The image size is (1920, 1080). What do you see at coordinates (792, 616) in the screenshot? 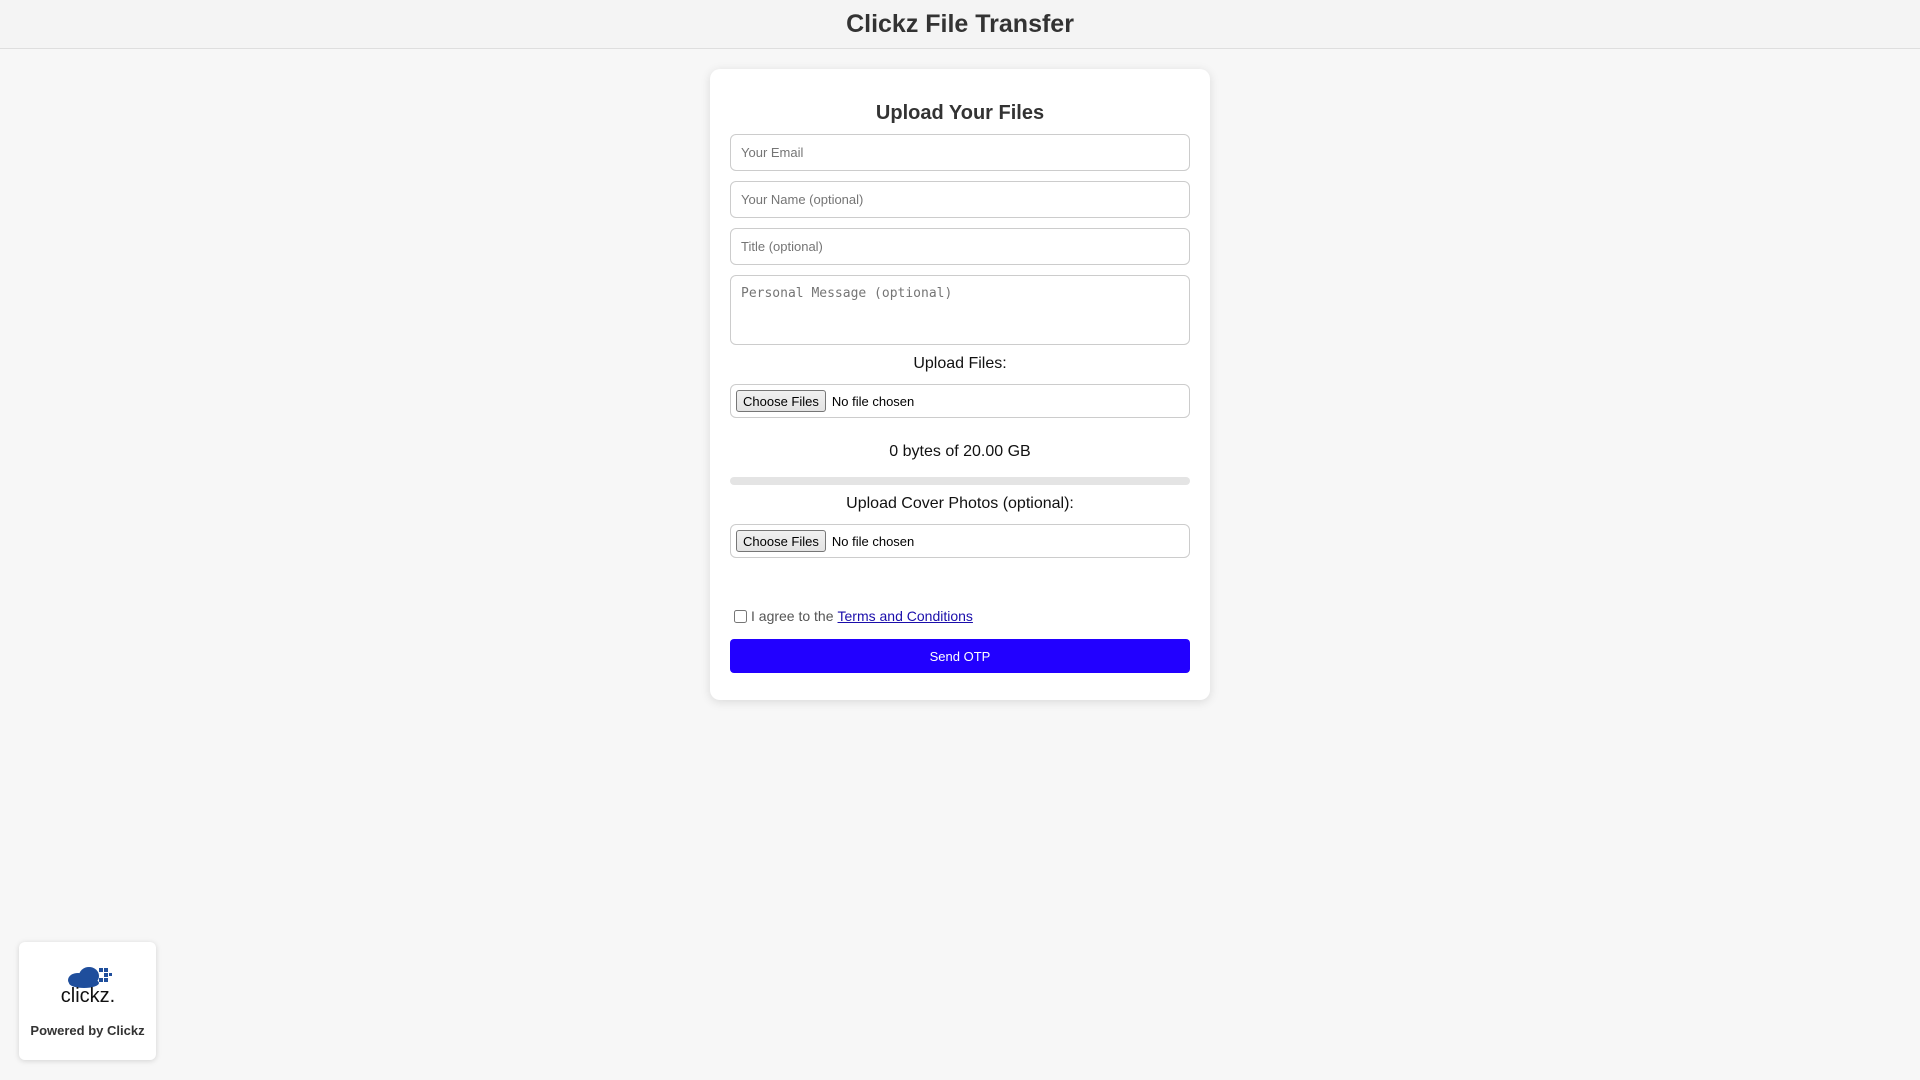
I see `terms-prefix-text: I agree to the` at bounding box center [792, 616].